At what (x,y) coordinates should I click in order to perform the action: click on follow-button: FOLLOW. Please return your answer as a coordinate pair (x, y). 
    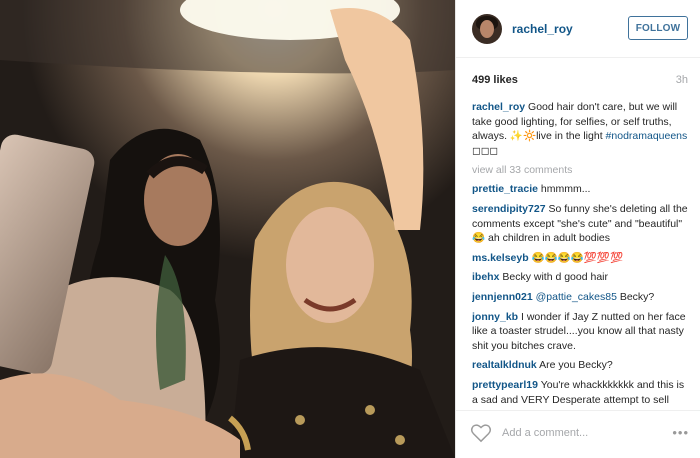
    Looking at the image, I should click on (658, 28).